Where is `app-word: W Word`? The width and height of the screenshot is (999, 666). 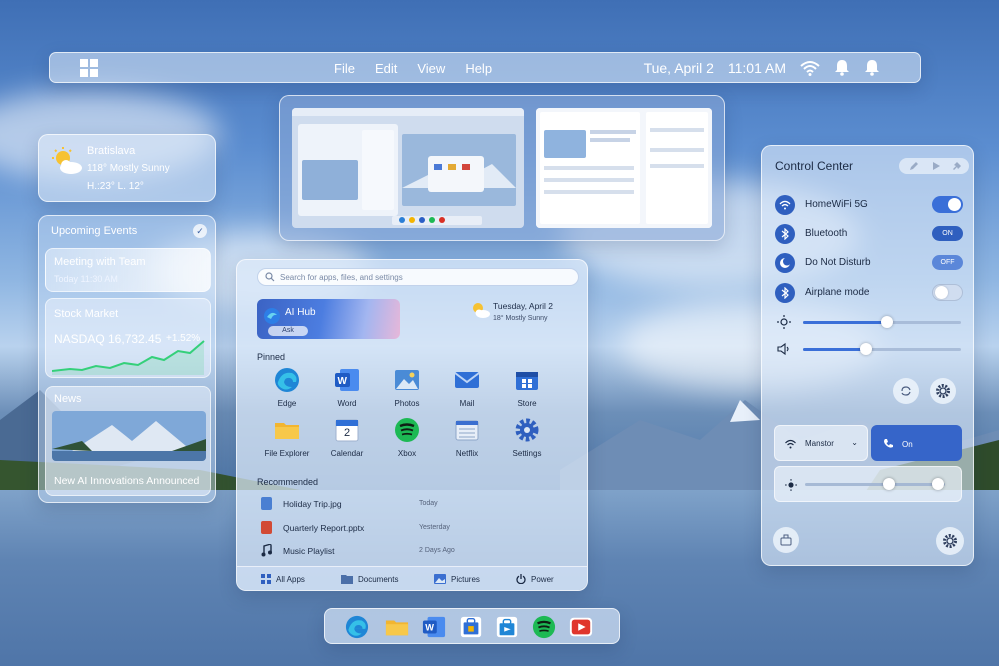
app-word: W Word is located at coordinates (347, 387).